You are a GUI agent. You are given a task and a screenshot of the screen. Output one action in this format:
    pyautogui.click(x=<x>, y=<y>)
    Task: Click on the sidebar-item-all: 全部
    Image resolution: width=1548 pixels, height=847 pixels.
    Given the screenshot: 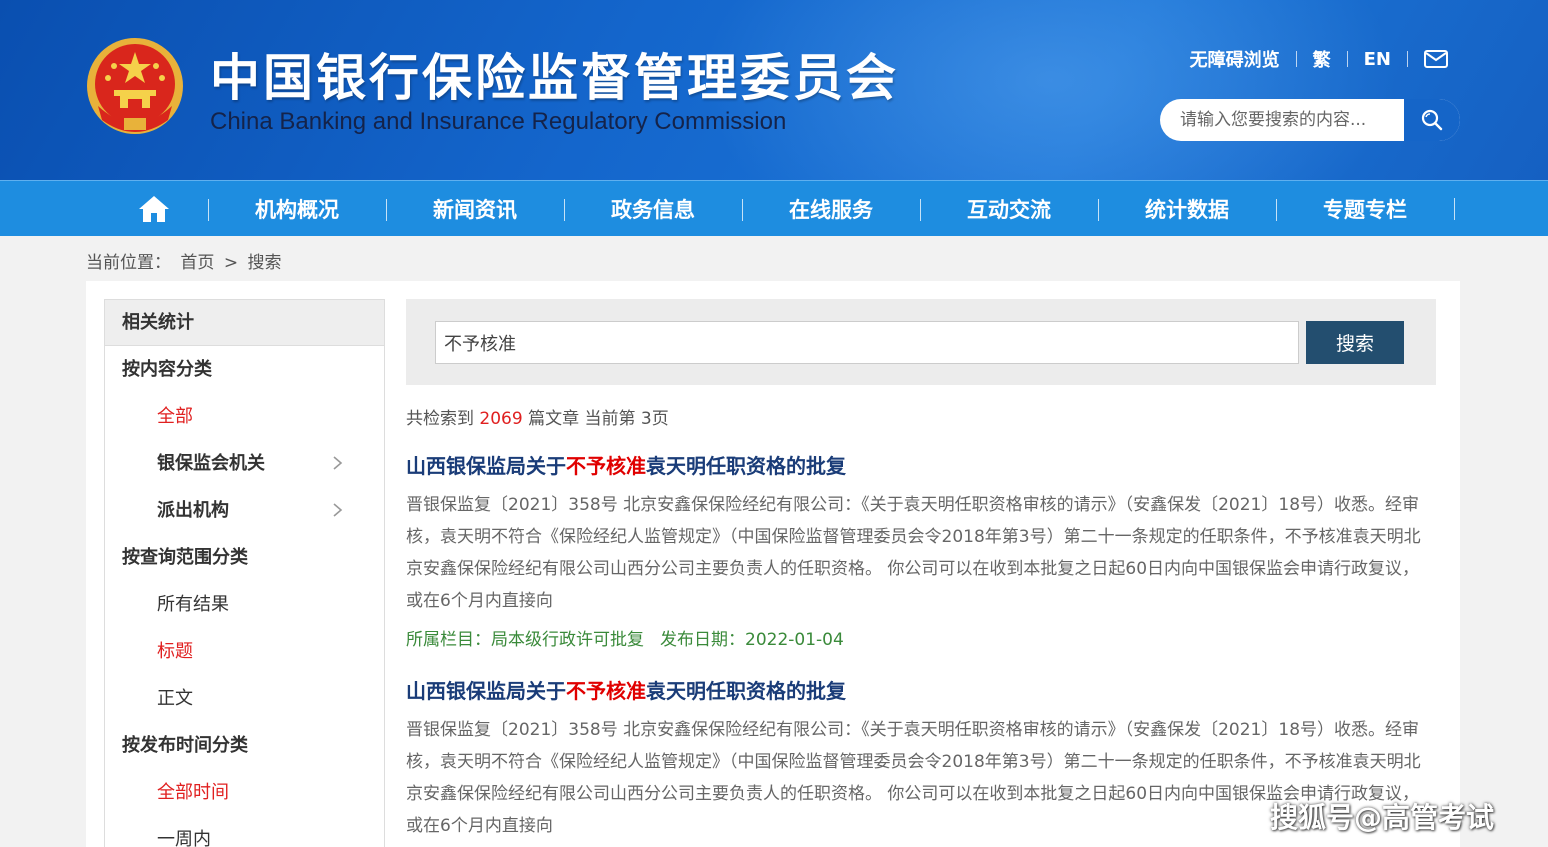 What is the action you would take?
    pyautogui.click(x=244, y=416)
    